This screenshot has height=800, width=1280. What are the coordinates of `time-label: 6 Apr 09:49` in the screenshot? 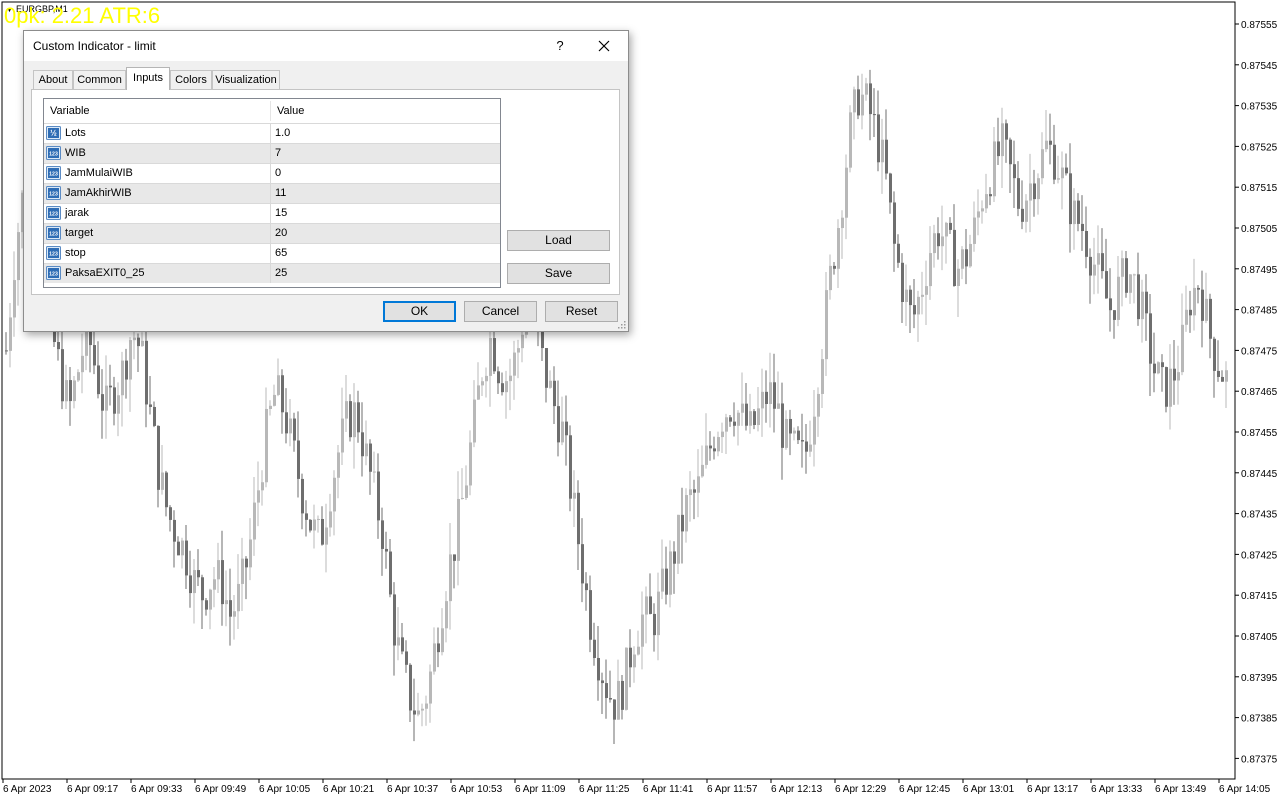 It's located at (221, 789).